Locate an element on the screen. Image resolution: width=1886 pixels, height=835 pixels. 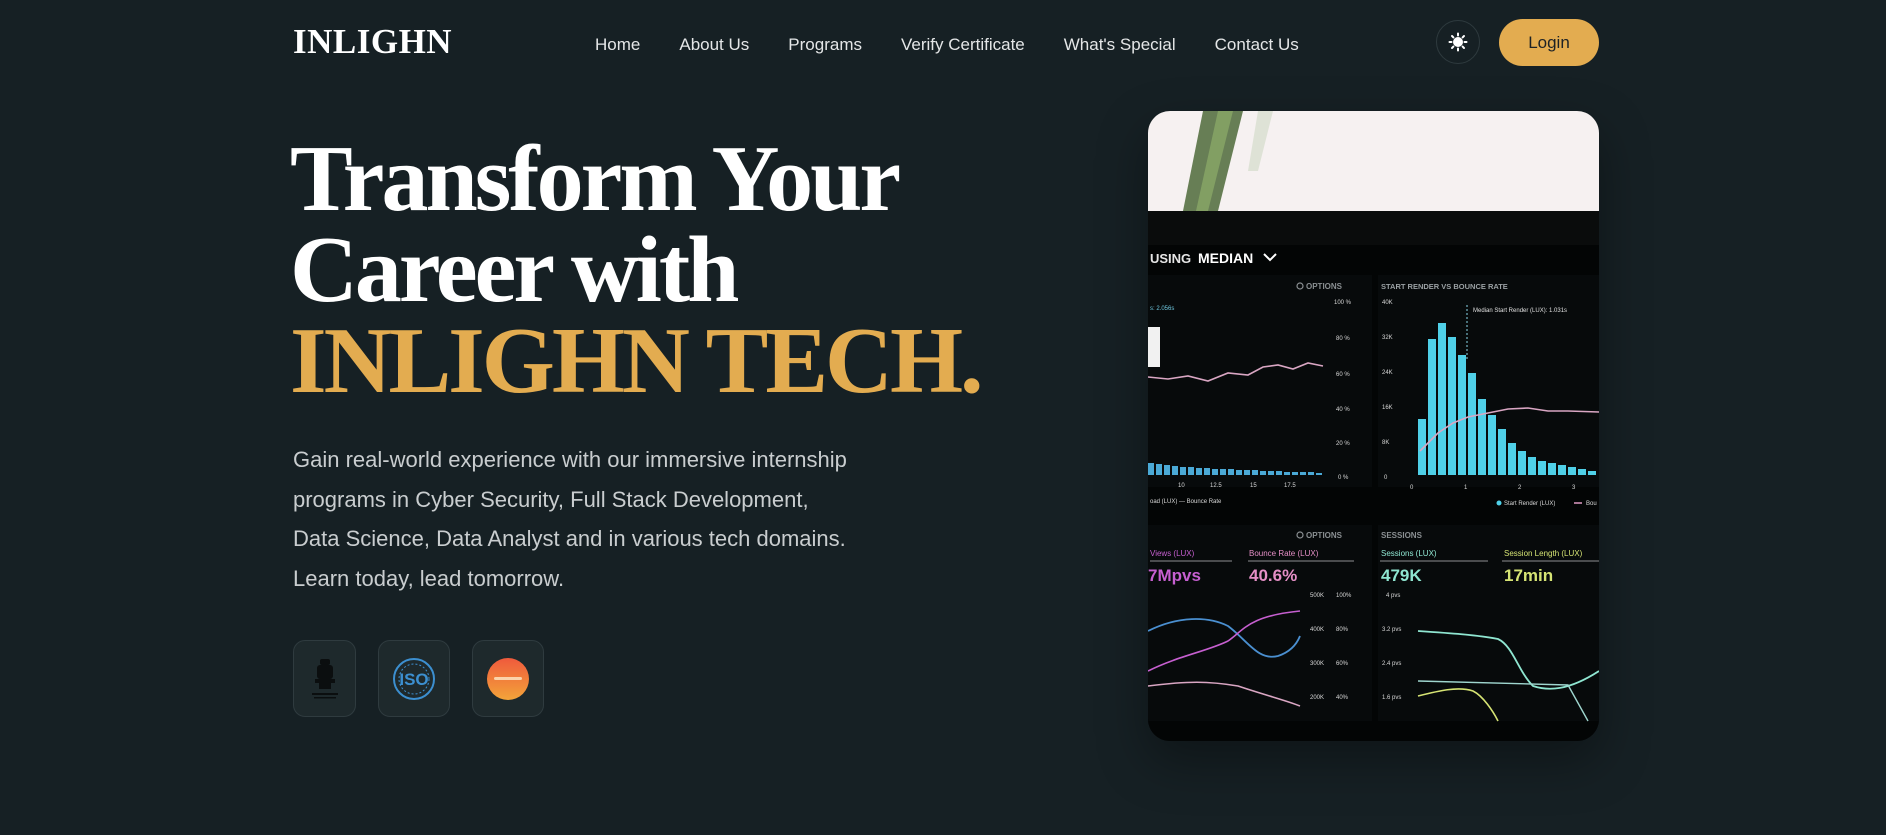
chart-annotation: Median Start Render (LUX): 1.031s is located at coordinates (1520, 311).